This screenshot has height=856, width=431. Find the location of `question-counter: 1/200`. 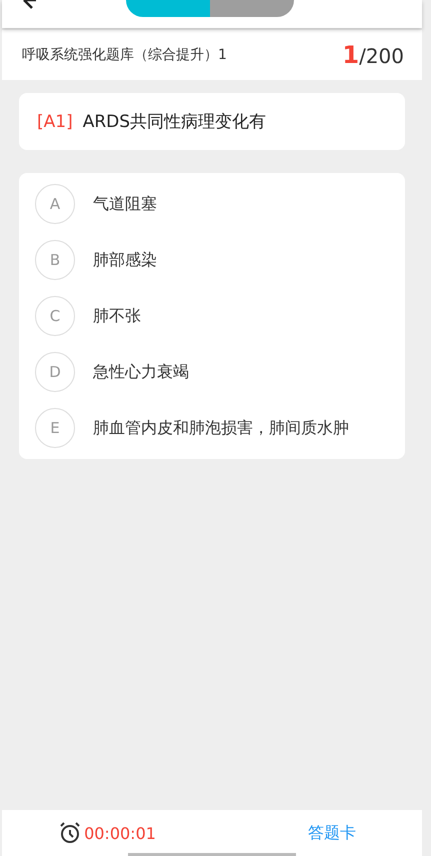

question-counter: 1/200 is located at coordinates (373, 55).